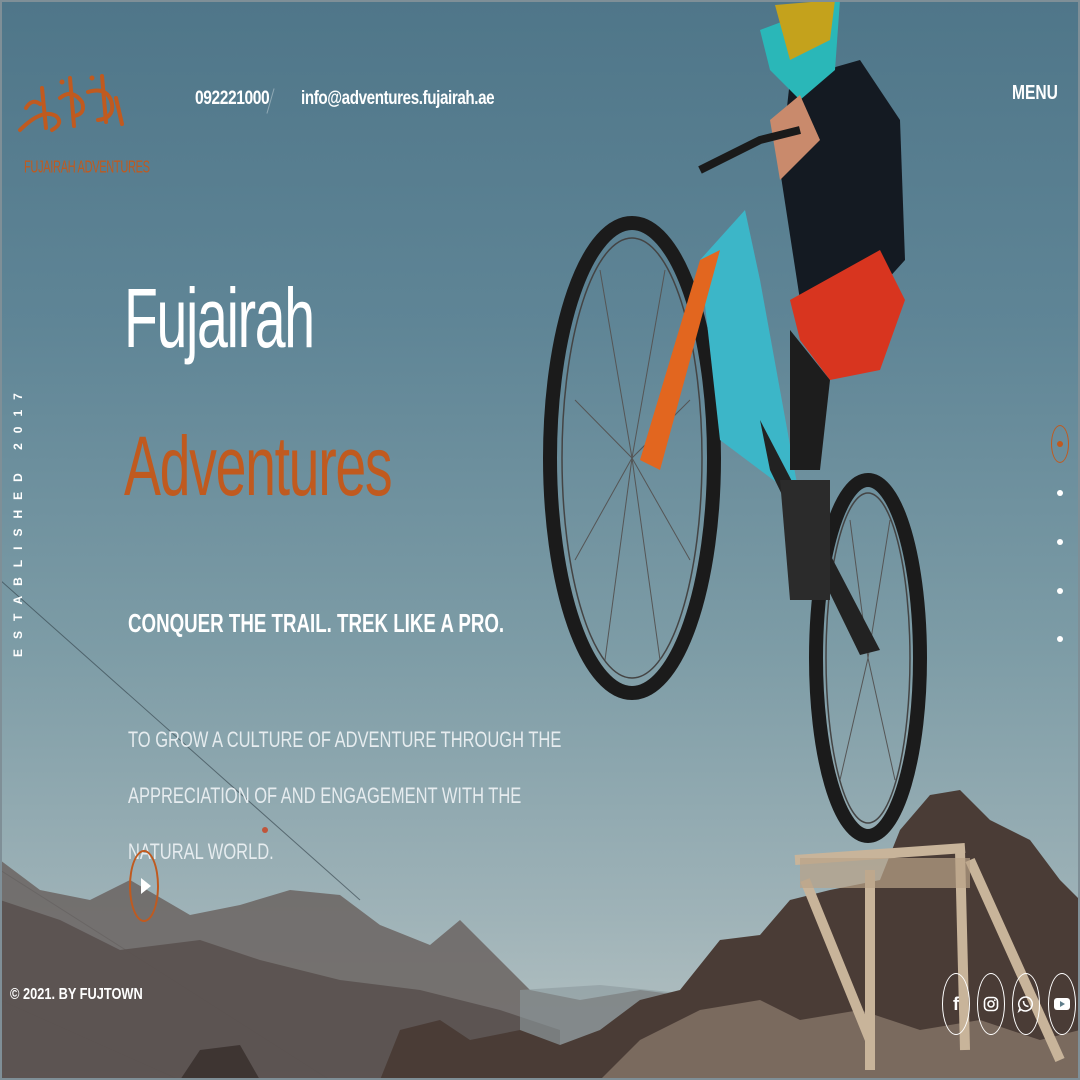 Image resolution: width=1080 pixels, height=1080 pixels. I want to click on whatsapp-icon, so click(1025, 1004).